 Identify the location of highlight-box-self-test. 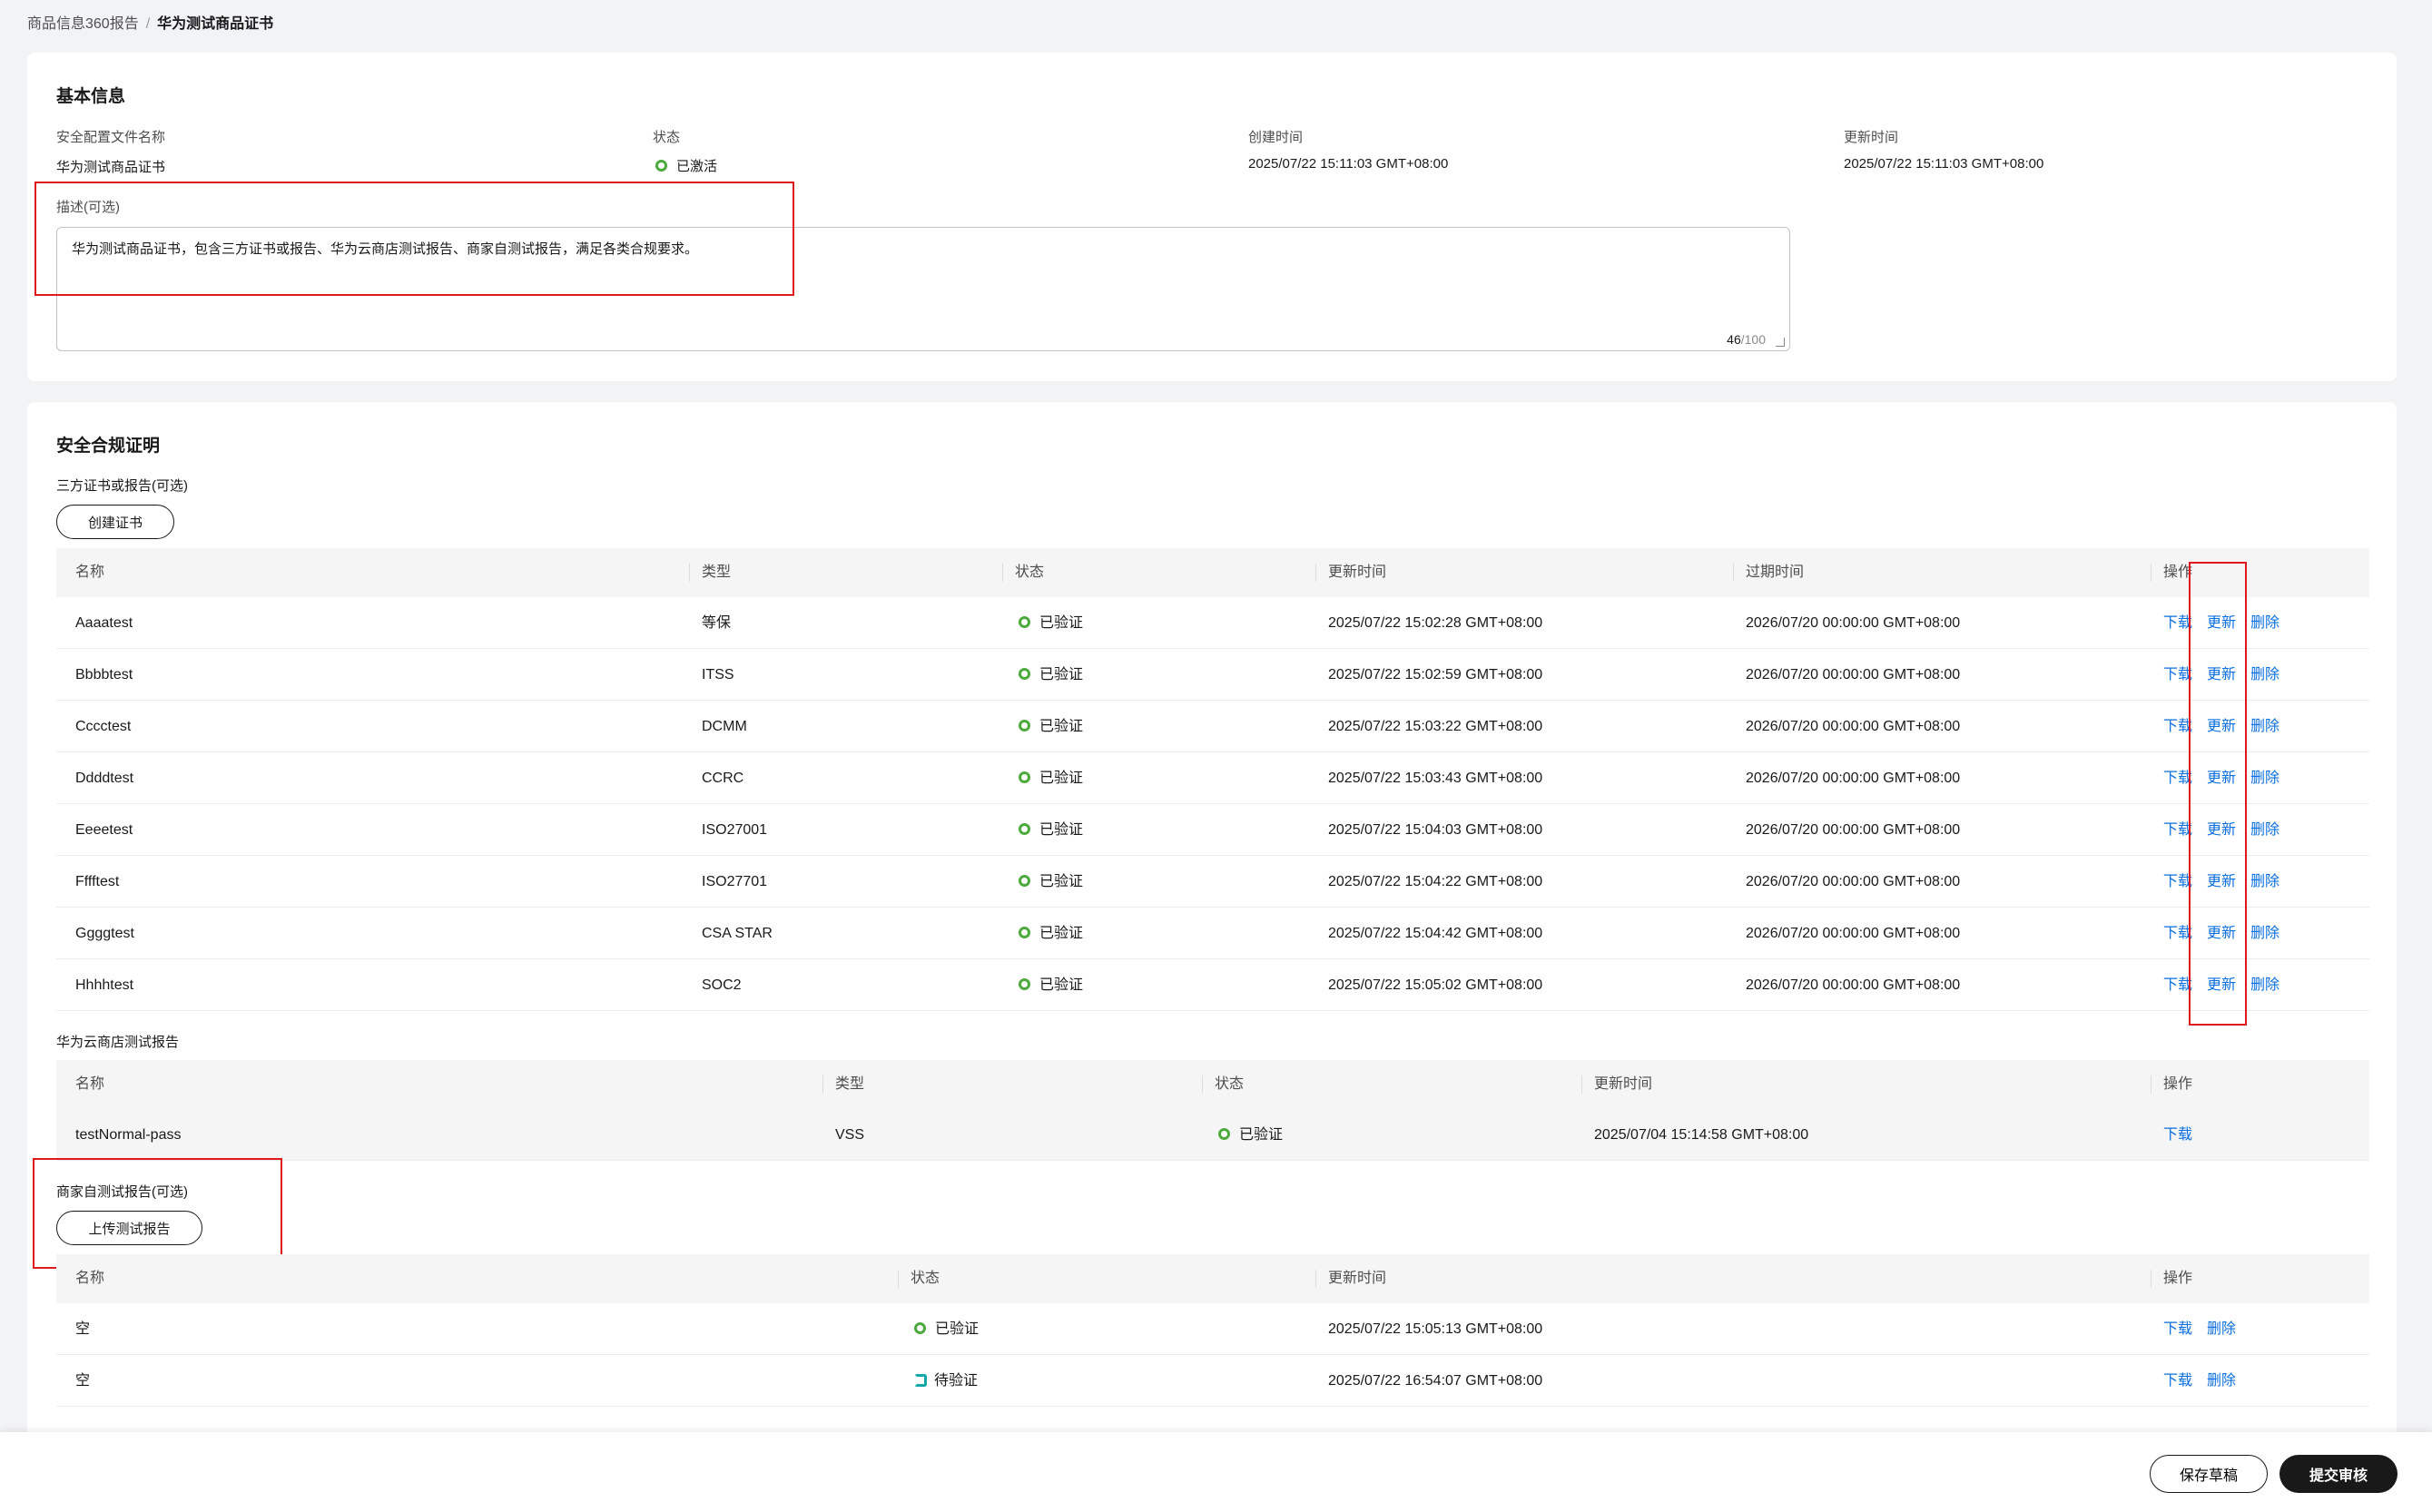
(157, 1213).